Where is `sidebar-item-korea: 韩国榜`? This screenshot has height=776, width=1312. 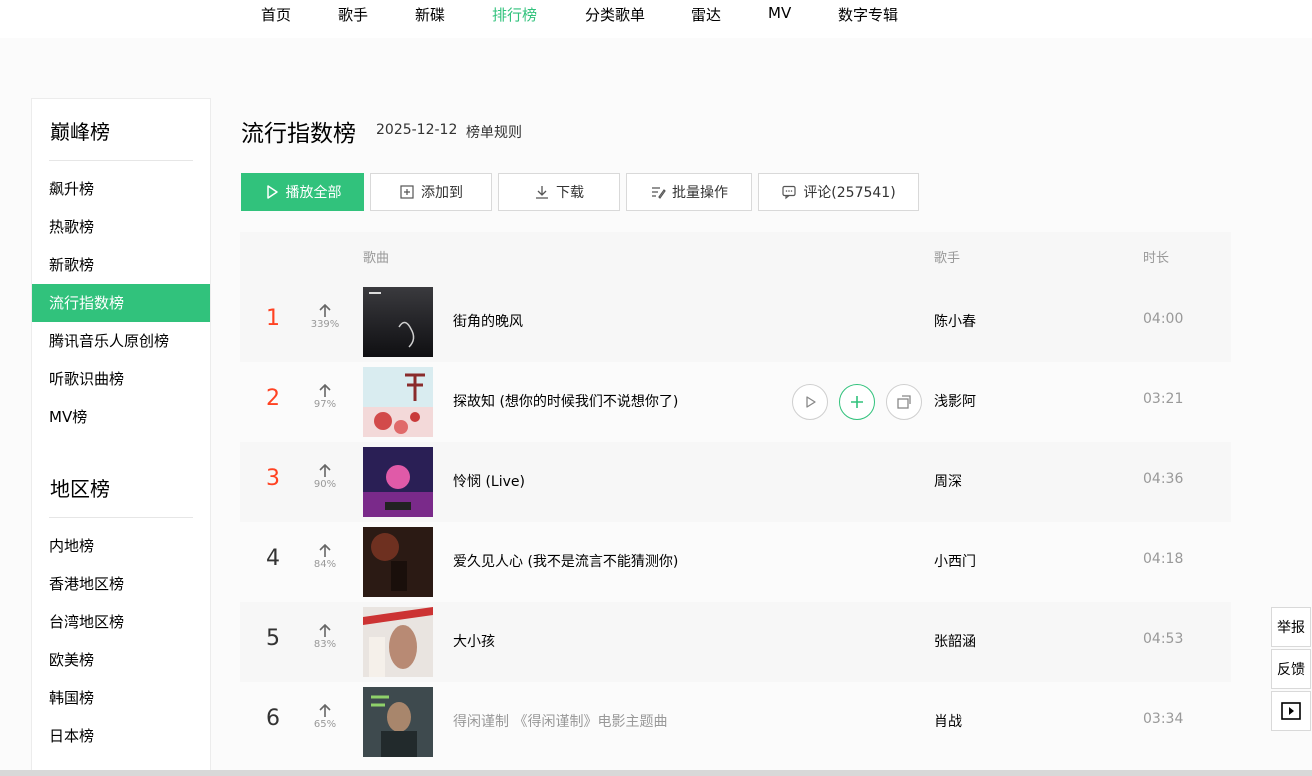 sidebar-item-korea: 韩国榜 is located at coordinates (121, 698).